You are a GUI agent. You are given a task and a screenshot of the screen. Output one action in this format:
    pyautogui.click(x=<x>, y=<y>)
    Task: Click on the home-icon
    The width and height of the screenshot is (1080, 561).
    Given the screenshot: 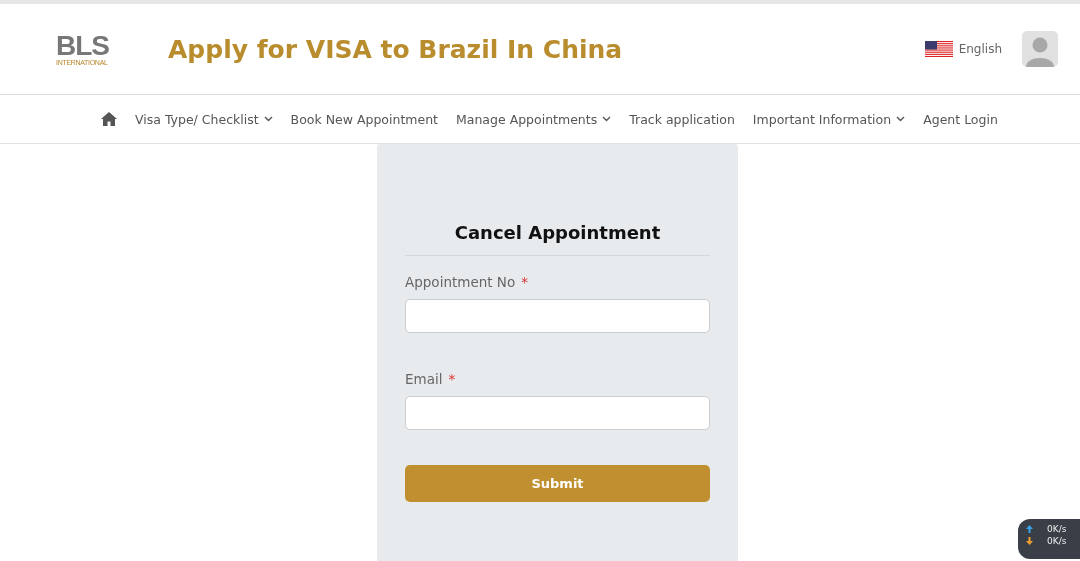 What is the action you would take?
    pyautogui.click(x=109, y=119)
    